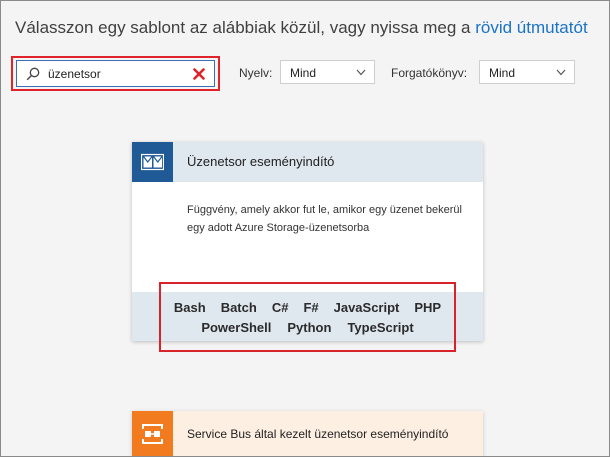 The height and width of the screenshot is (457, 610). What do you see at coordinates (33, 74) in the screenshot?
I see `search-icon` at bounding box center [33, 74].